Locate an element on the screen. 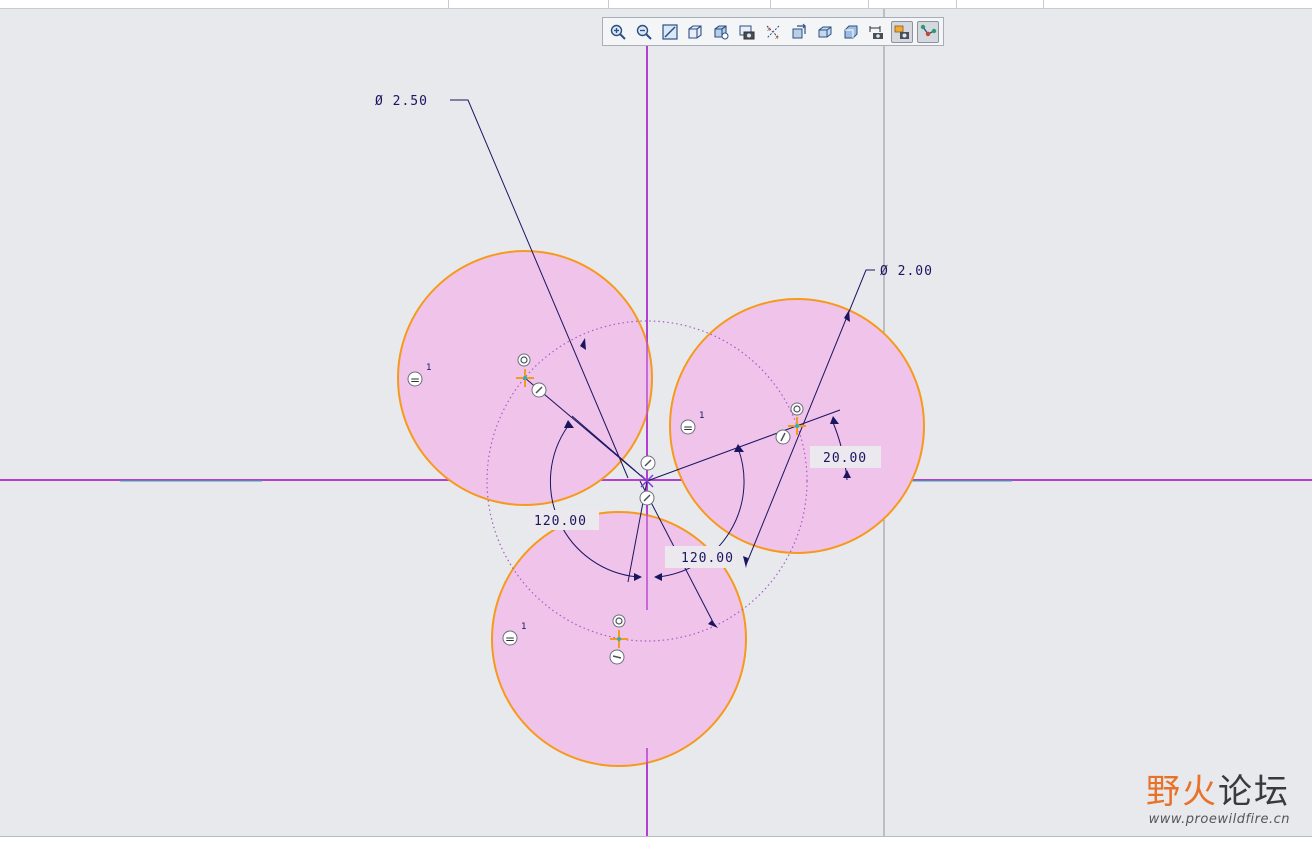  dimension-large-diameter: Ø 2.50 is located at coordinates (401, 101).